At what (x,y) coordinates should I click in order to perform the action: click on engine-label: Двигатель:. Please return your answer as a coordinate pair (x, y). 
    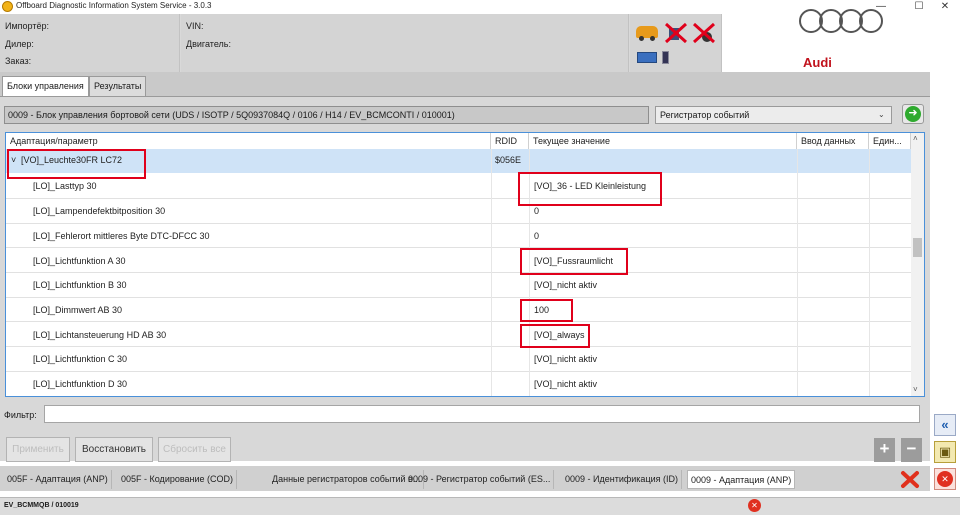
    Looking at the image, I should click on (208, 44).